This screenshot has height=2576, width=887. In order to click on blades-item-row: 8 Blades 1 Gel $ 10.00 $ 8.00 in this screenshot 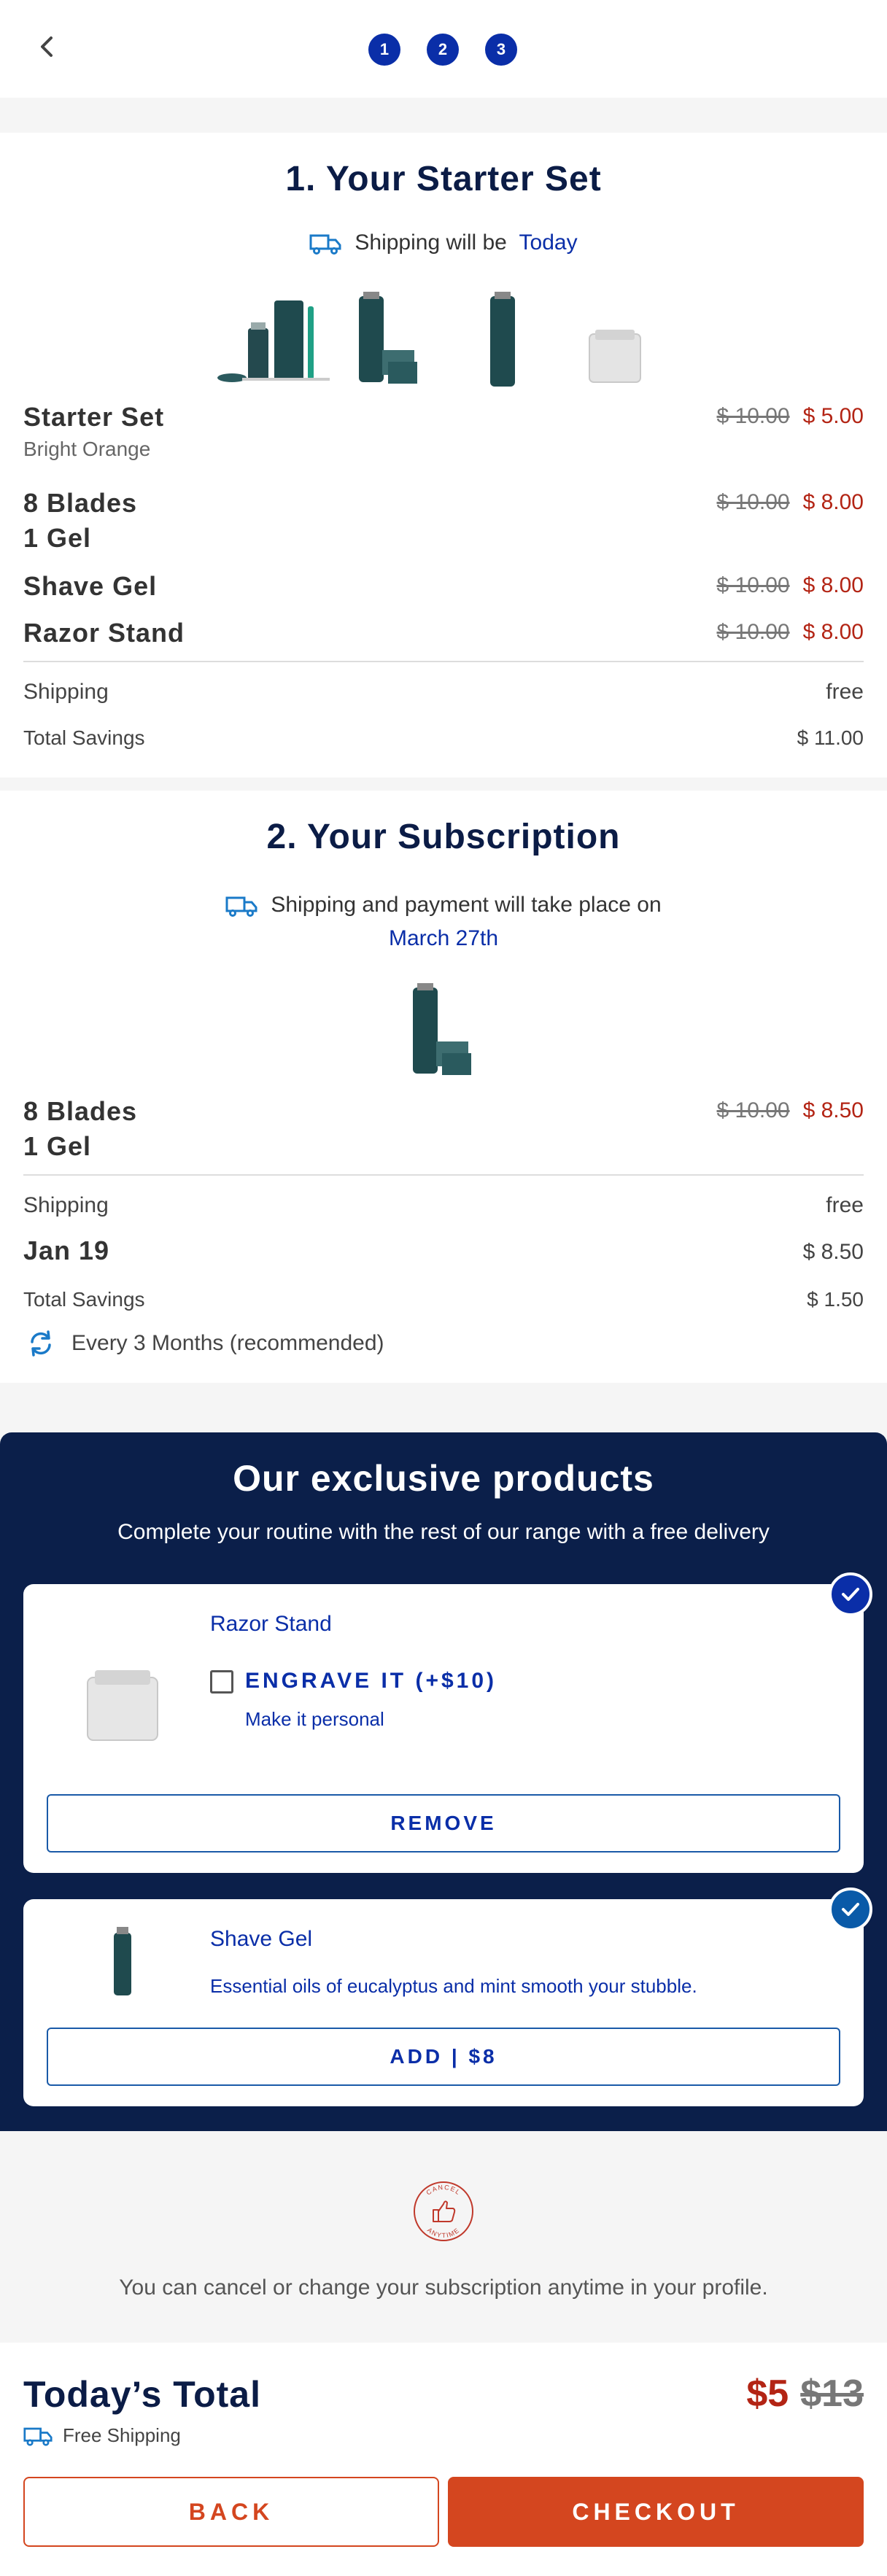, I will do `click(443, 521)`.